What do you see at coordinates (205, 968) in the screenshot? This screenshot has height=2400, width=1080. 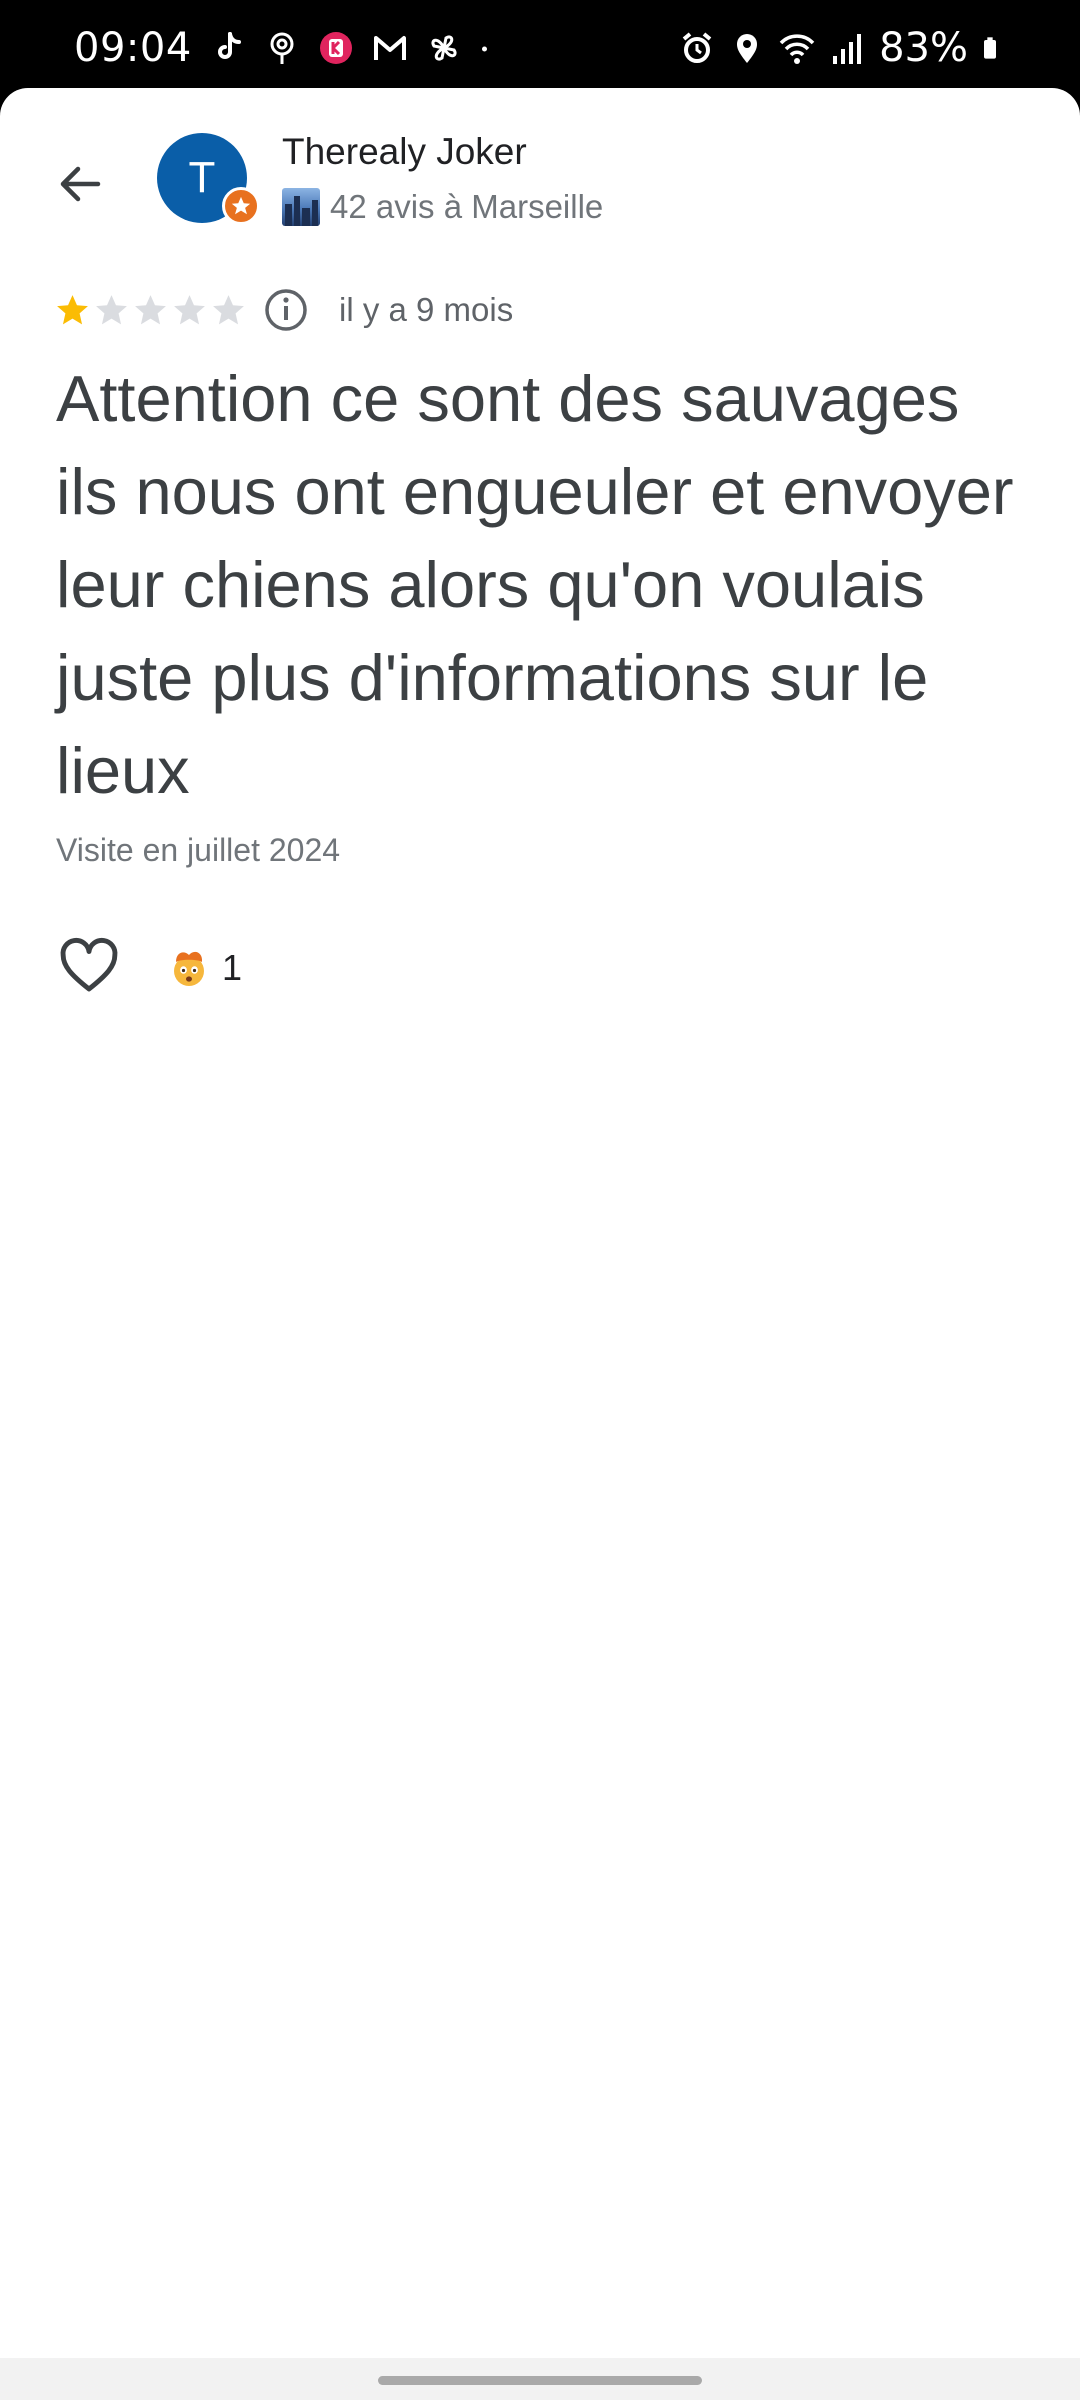 I see `reaction-chip: 1` at bounding box center [205, 968].